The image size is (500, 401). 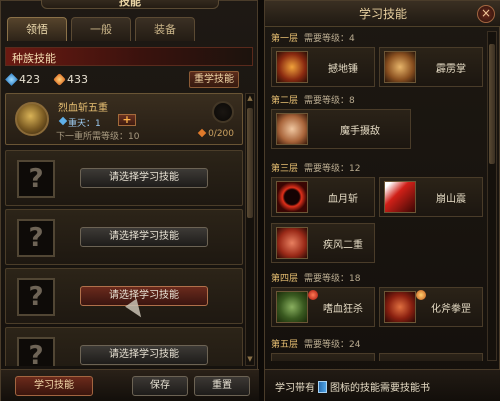 What do you see at coordinates (352, 387) in the screenshot?
I see `skill-book-hint: 学习带有 图标的技能需要技能书` at bounding box center [352, 387].